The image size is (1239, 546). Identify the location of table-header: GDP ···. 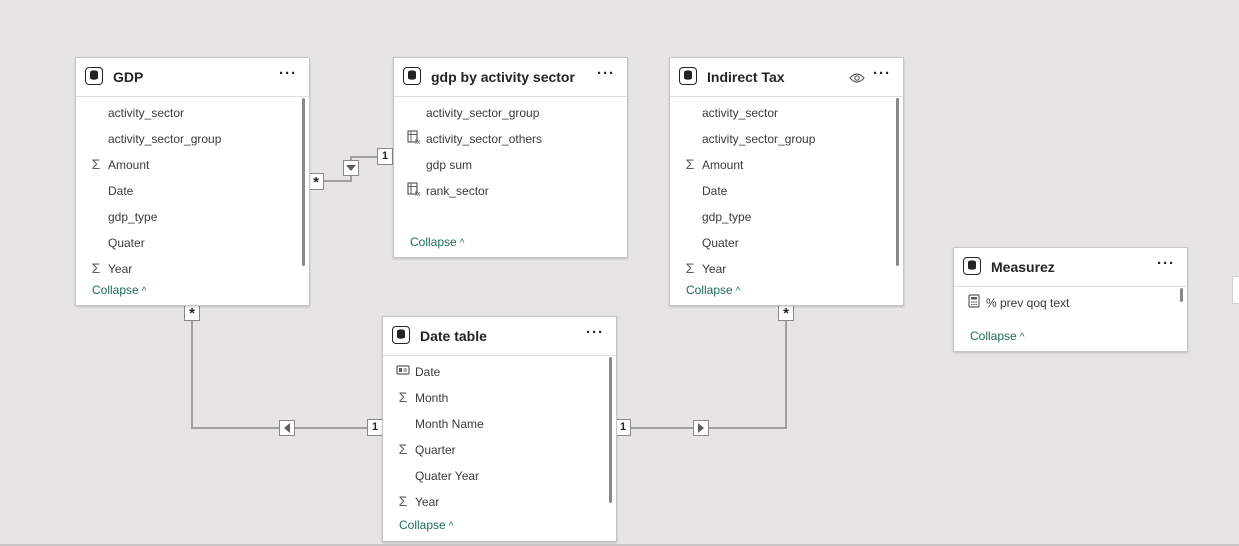
(192, 77).